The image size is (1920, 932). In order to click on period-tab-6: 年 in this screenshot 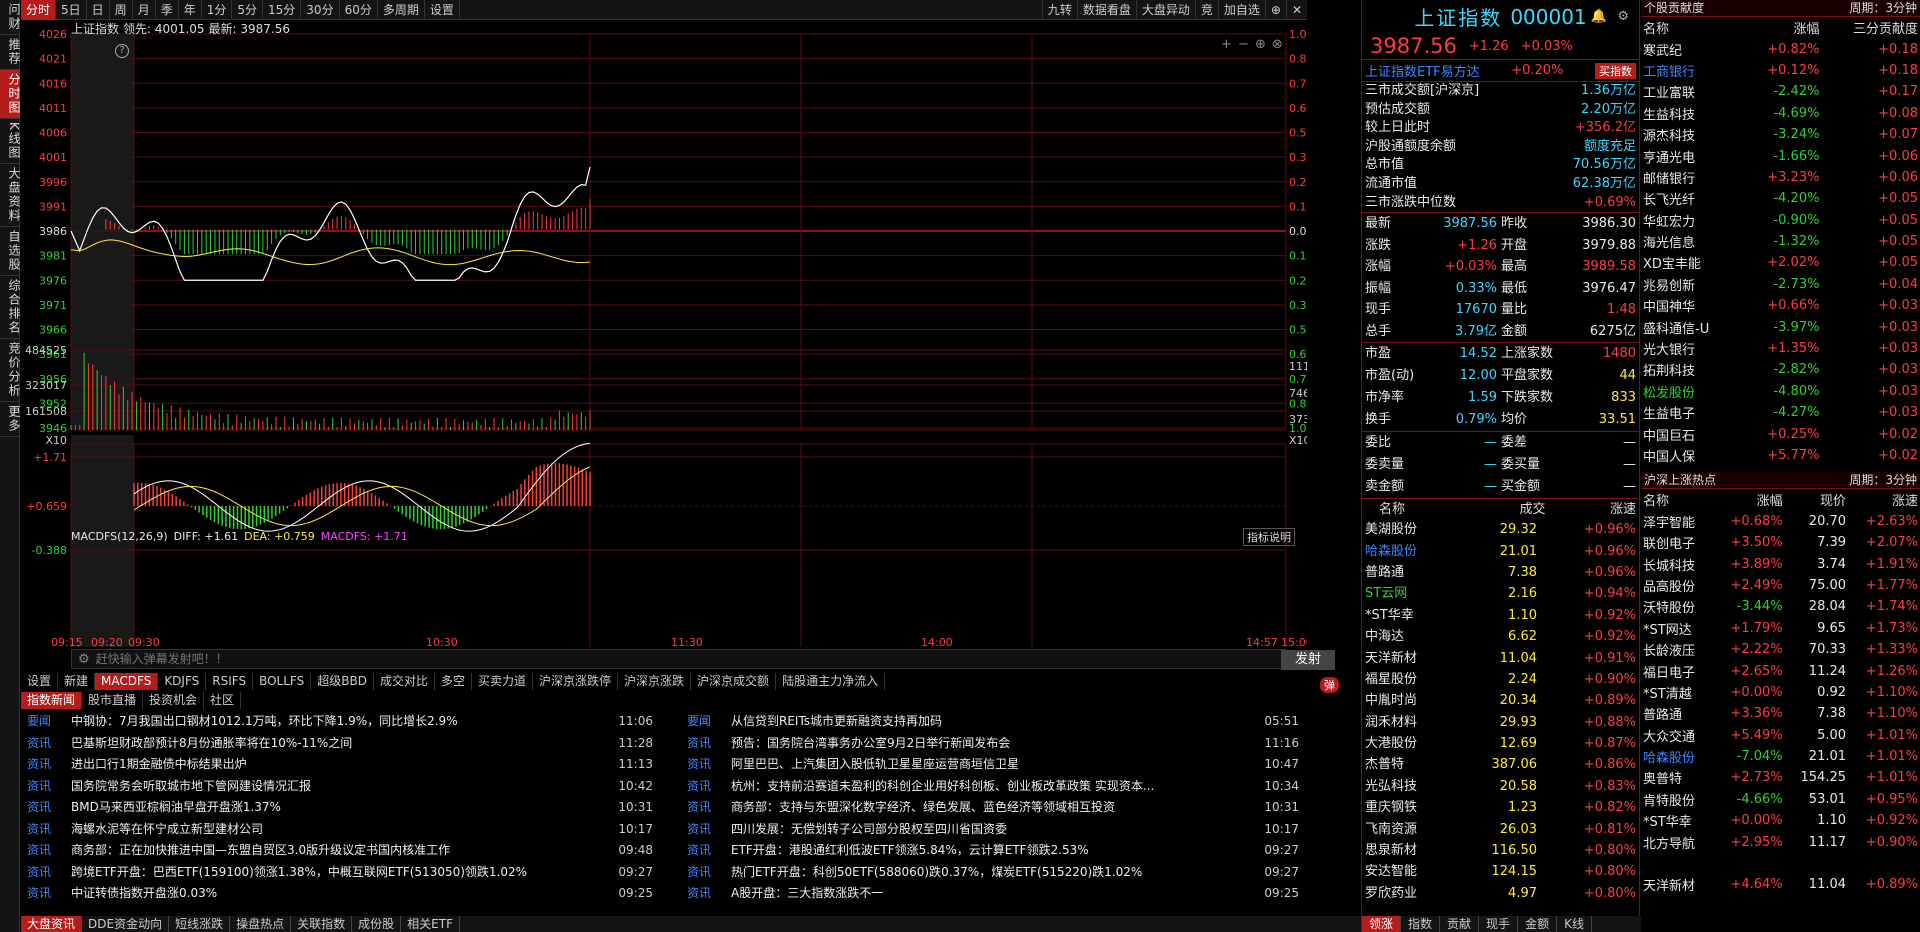, I will do `click(190, 10)`.